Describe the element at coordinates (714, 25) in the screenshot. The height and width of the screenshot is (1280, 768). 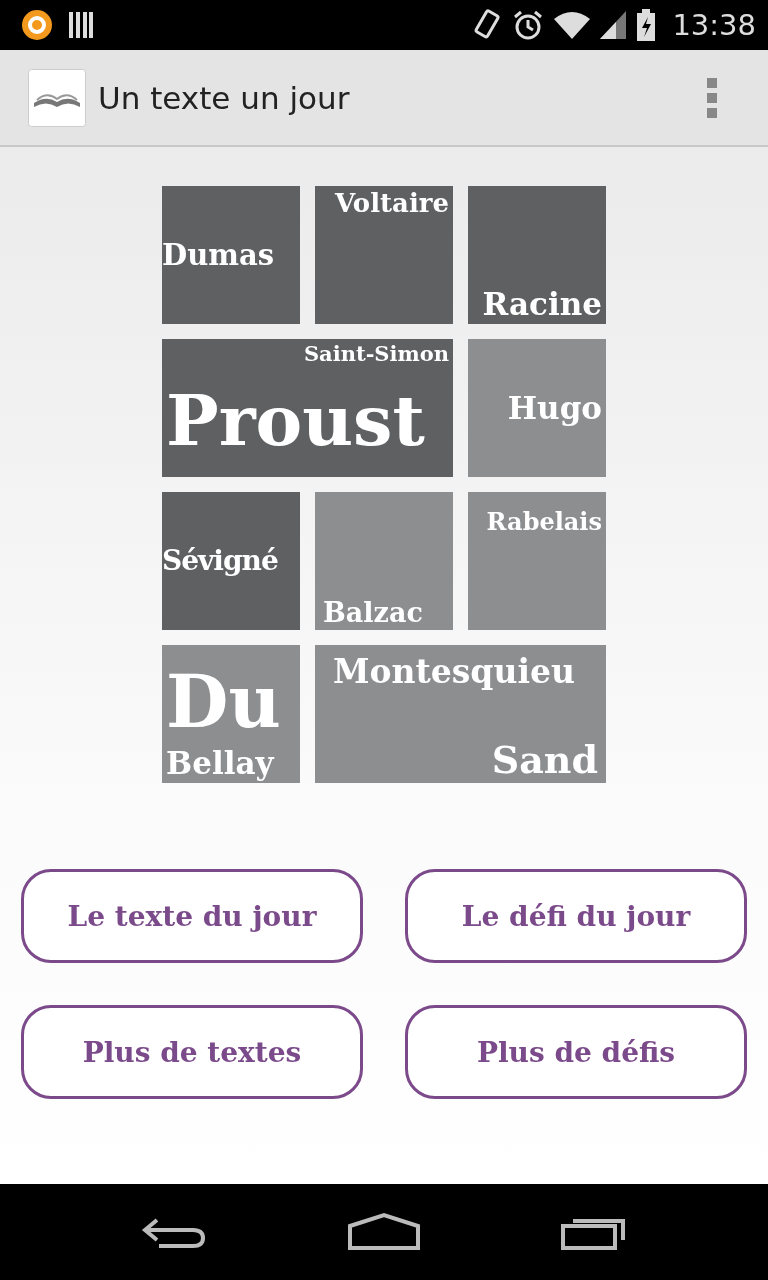
I see `clock-time: 13:38` at that location.